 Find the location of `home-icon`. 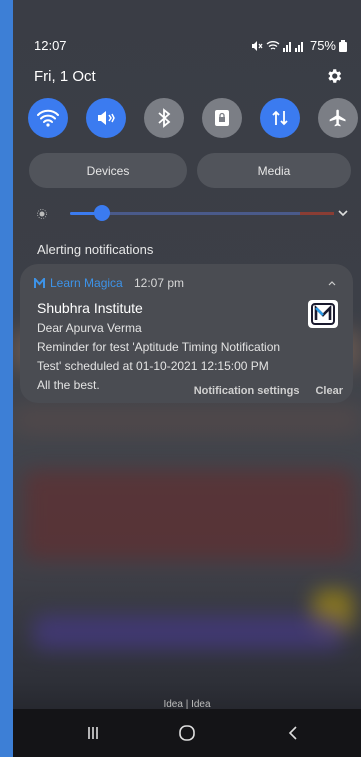

home-icon is located at coordinates (187, 733).